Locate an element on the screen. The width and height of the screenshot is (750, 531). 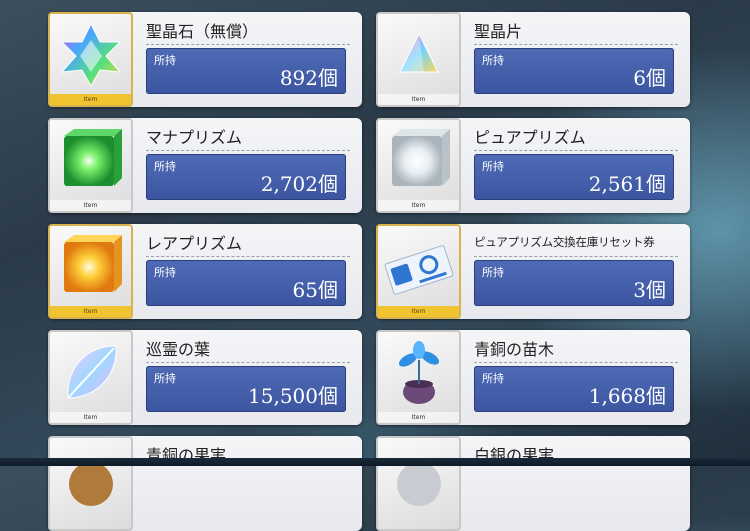
item-name: 聖晶石（無償） is located at coordinates (202, 31).